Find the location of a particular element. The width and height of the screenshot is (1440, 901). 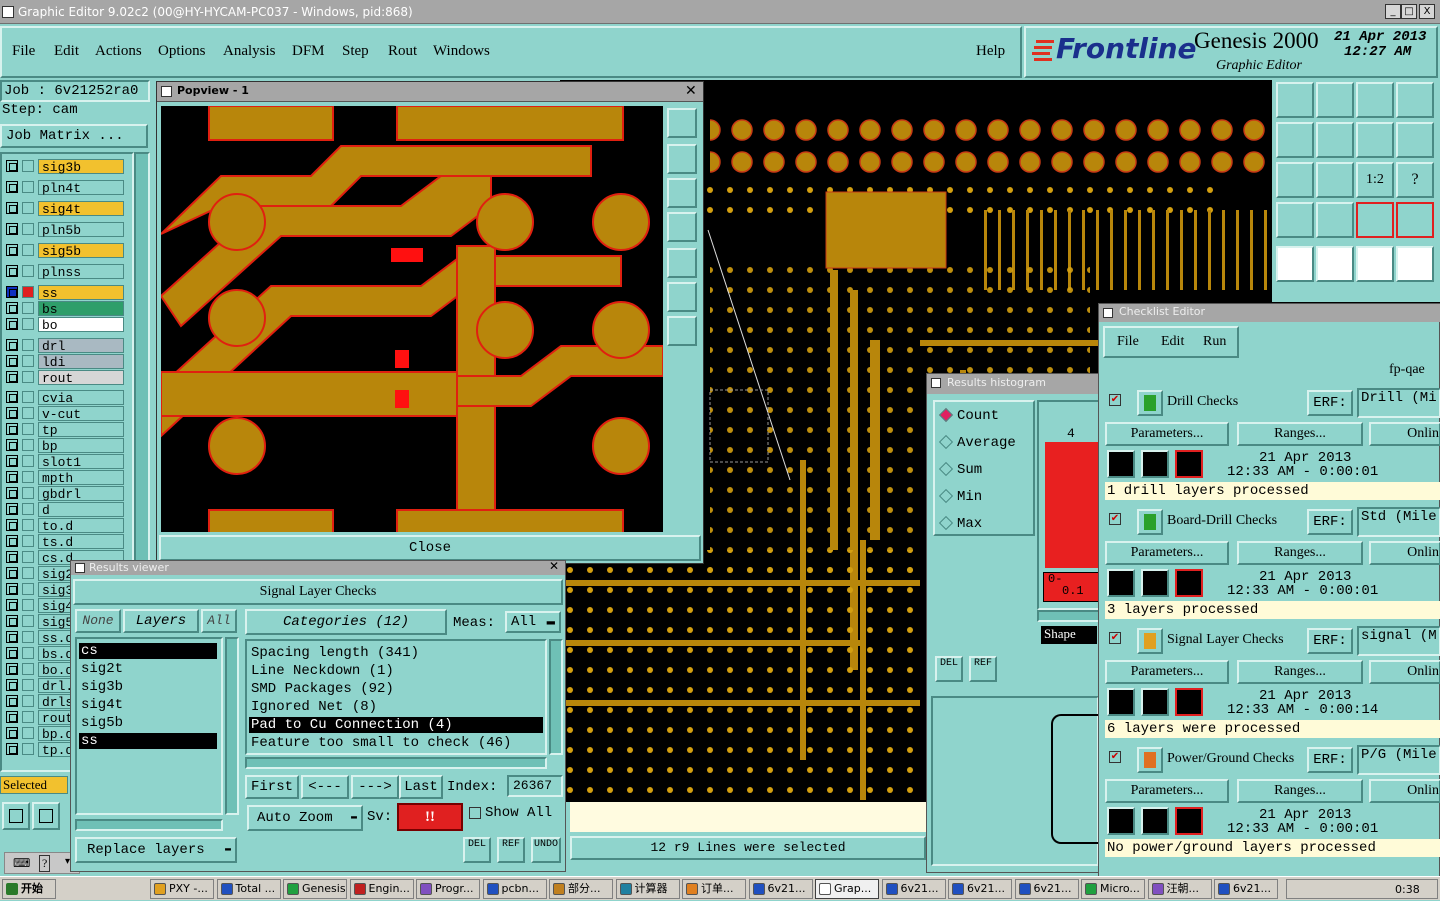

results-layer-item: sig4t is located at coordinates (148, 705).